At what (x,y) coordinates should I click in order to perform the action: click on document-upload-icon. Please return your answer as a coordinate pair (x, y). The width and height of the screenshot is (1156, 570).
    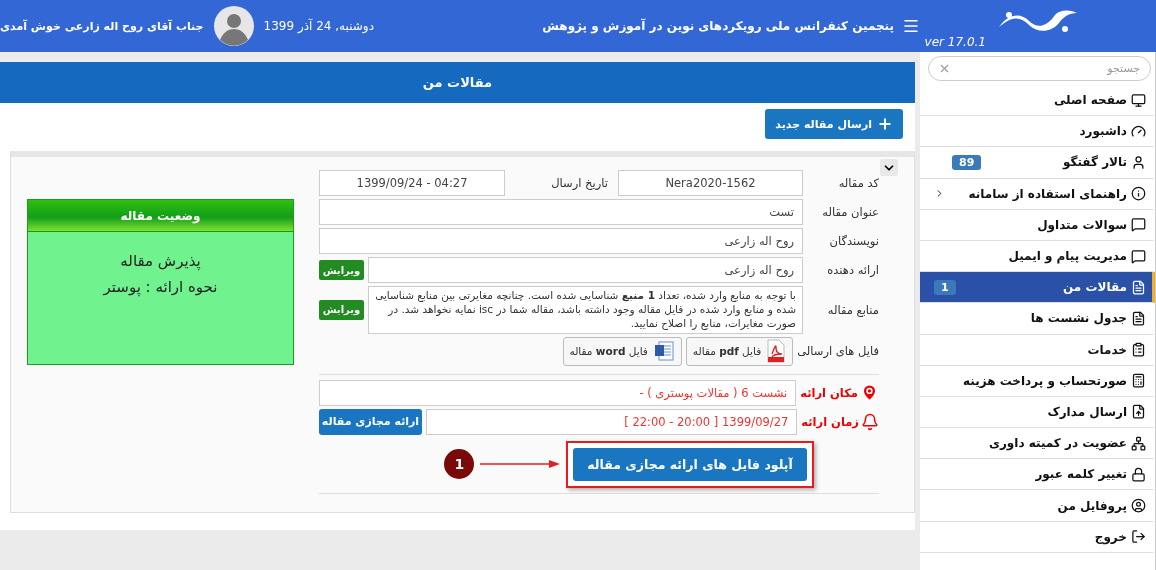
    Looking at the image, I should click on (1138, 412).